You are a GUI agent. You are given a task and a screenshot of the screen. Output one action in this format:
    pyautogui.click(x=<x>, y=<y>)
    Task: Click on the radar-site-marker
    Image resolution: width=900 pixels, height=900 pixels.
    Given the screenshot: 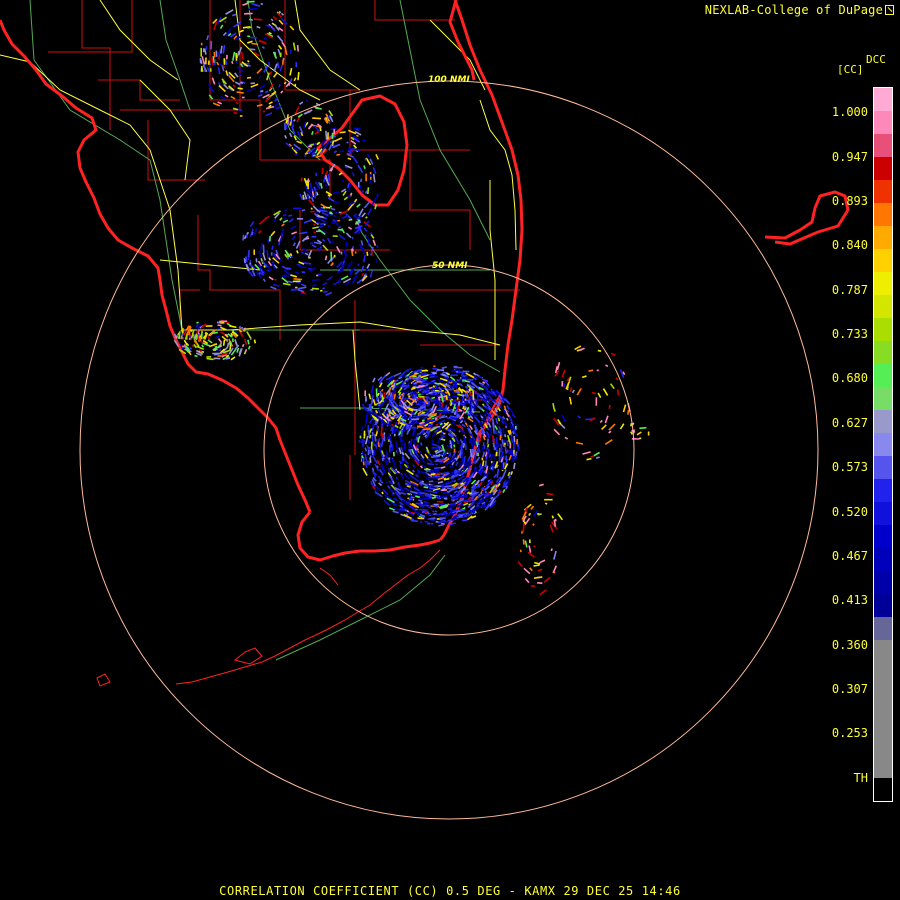 What is the action you would take?
    pyautogui.click(x=449, y=450)
    